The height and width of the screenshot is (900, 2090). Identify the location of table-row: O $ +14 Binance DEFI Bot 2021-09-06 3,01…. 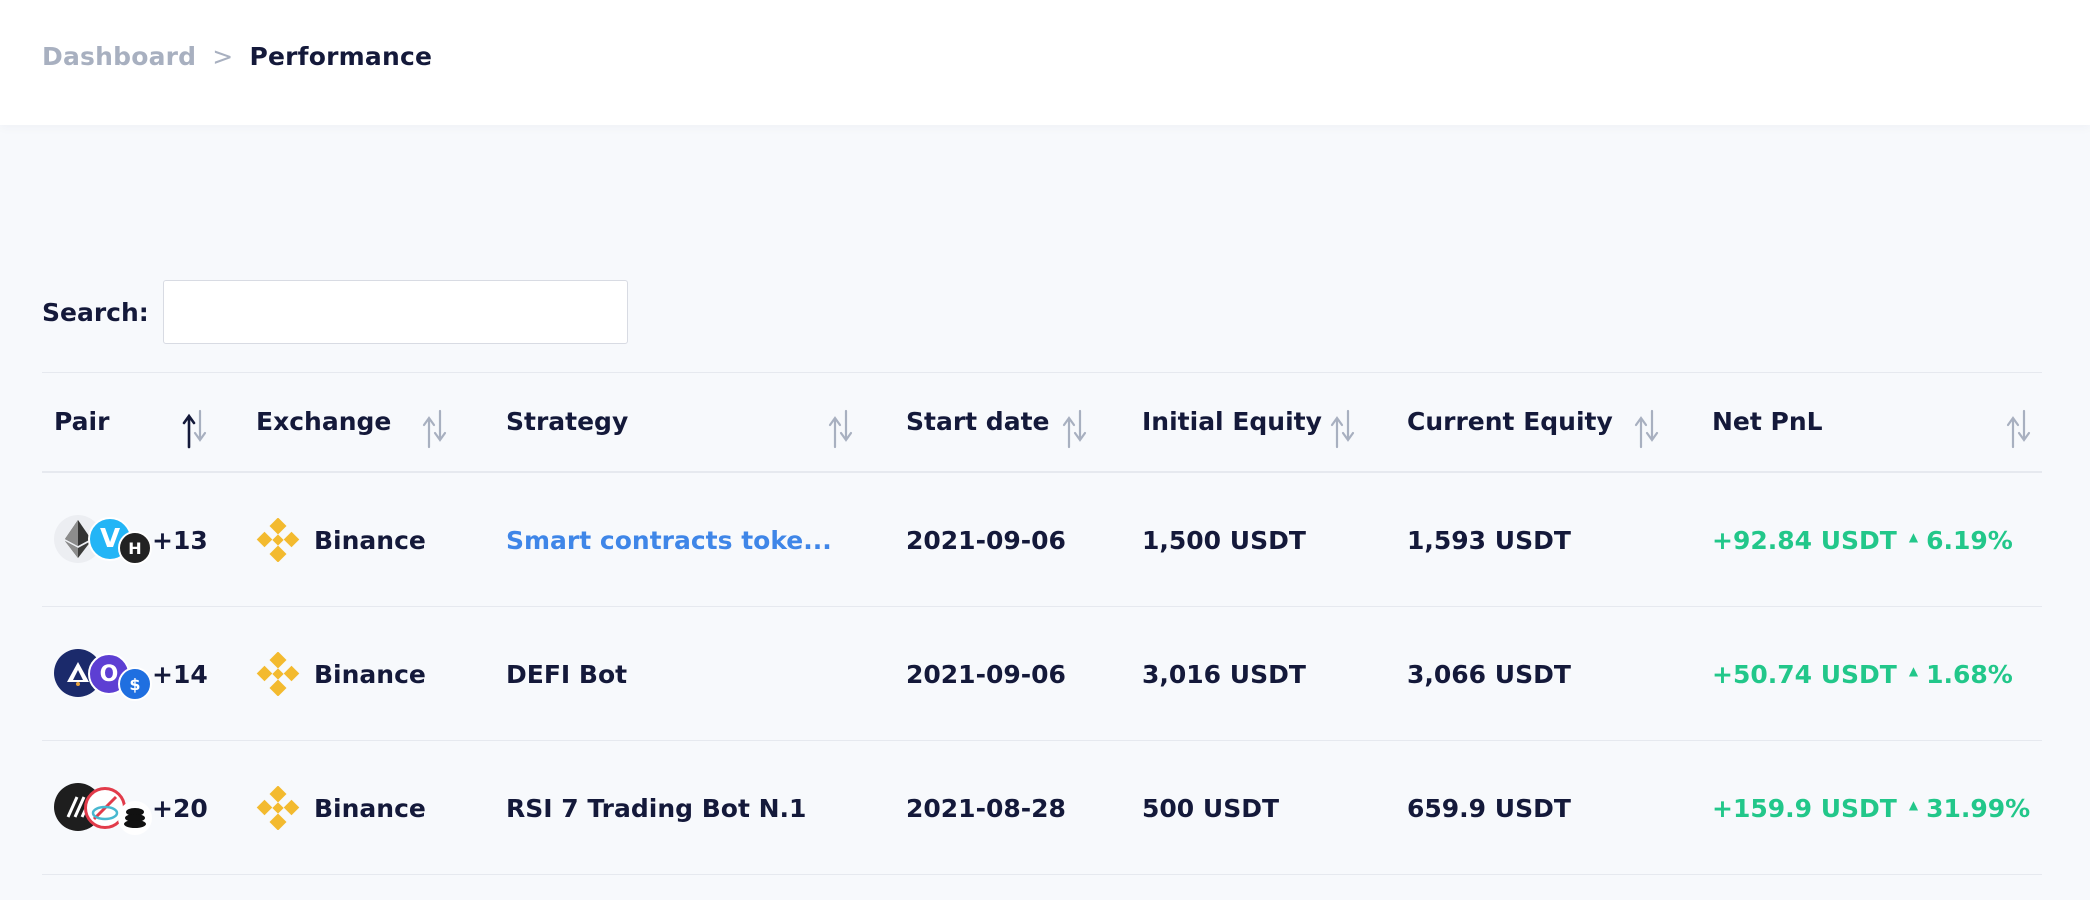
(1042, 674).